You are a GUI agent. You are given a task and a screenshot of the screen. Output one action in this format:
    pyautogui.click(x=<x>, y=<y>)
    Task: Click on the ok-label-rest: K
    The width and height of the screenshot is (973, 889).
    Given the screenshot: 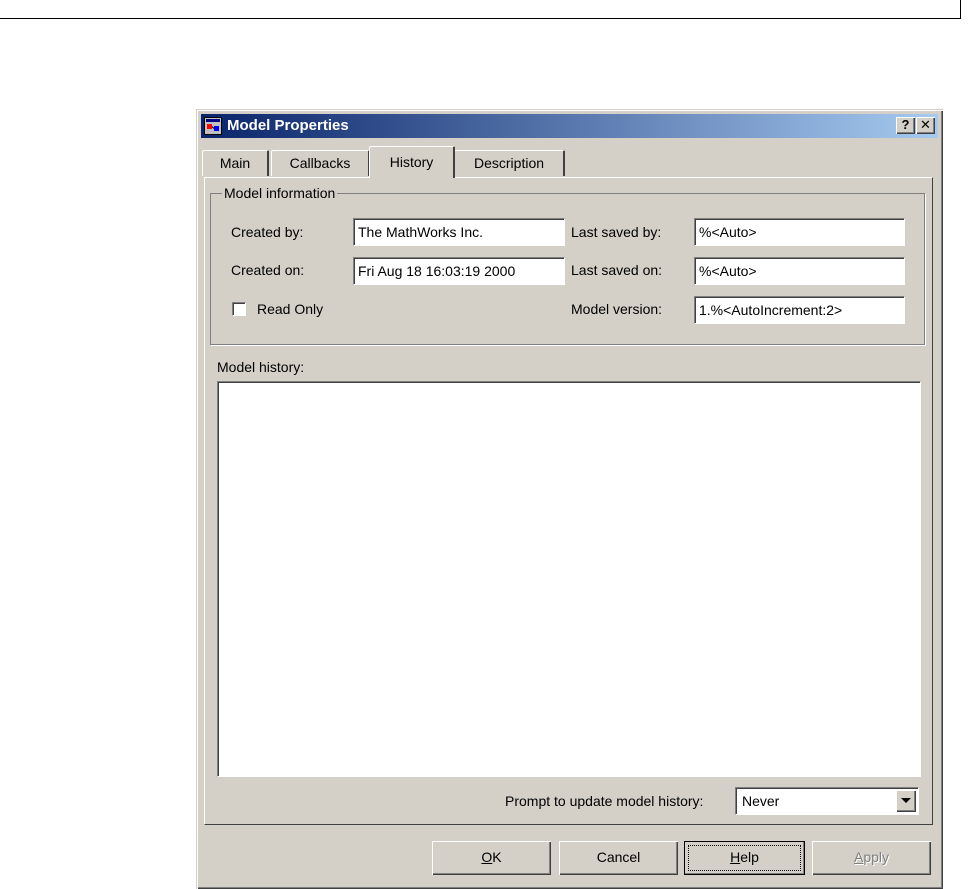 What is the action you would take?
    pyautogui.click(x=497, y=857)
    